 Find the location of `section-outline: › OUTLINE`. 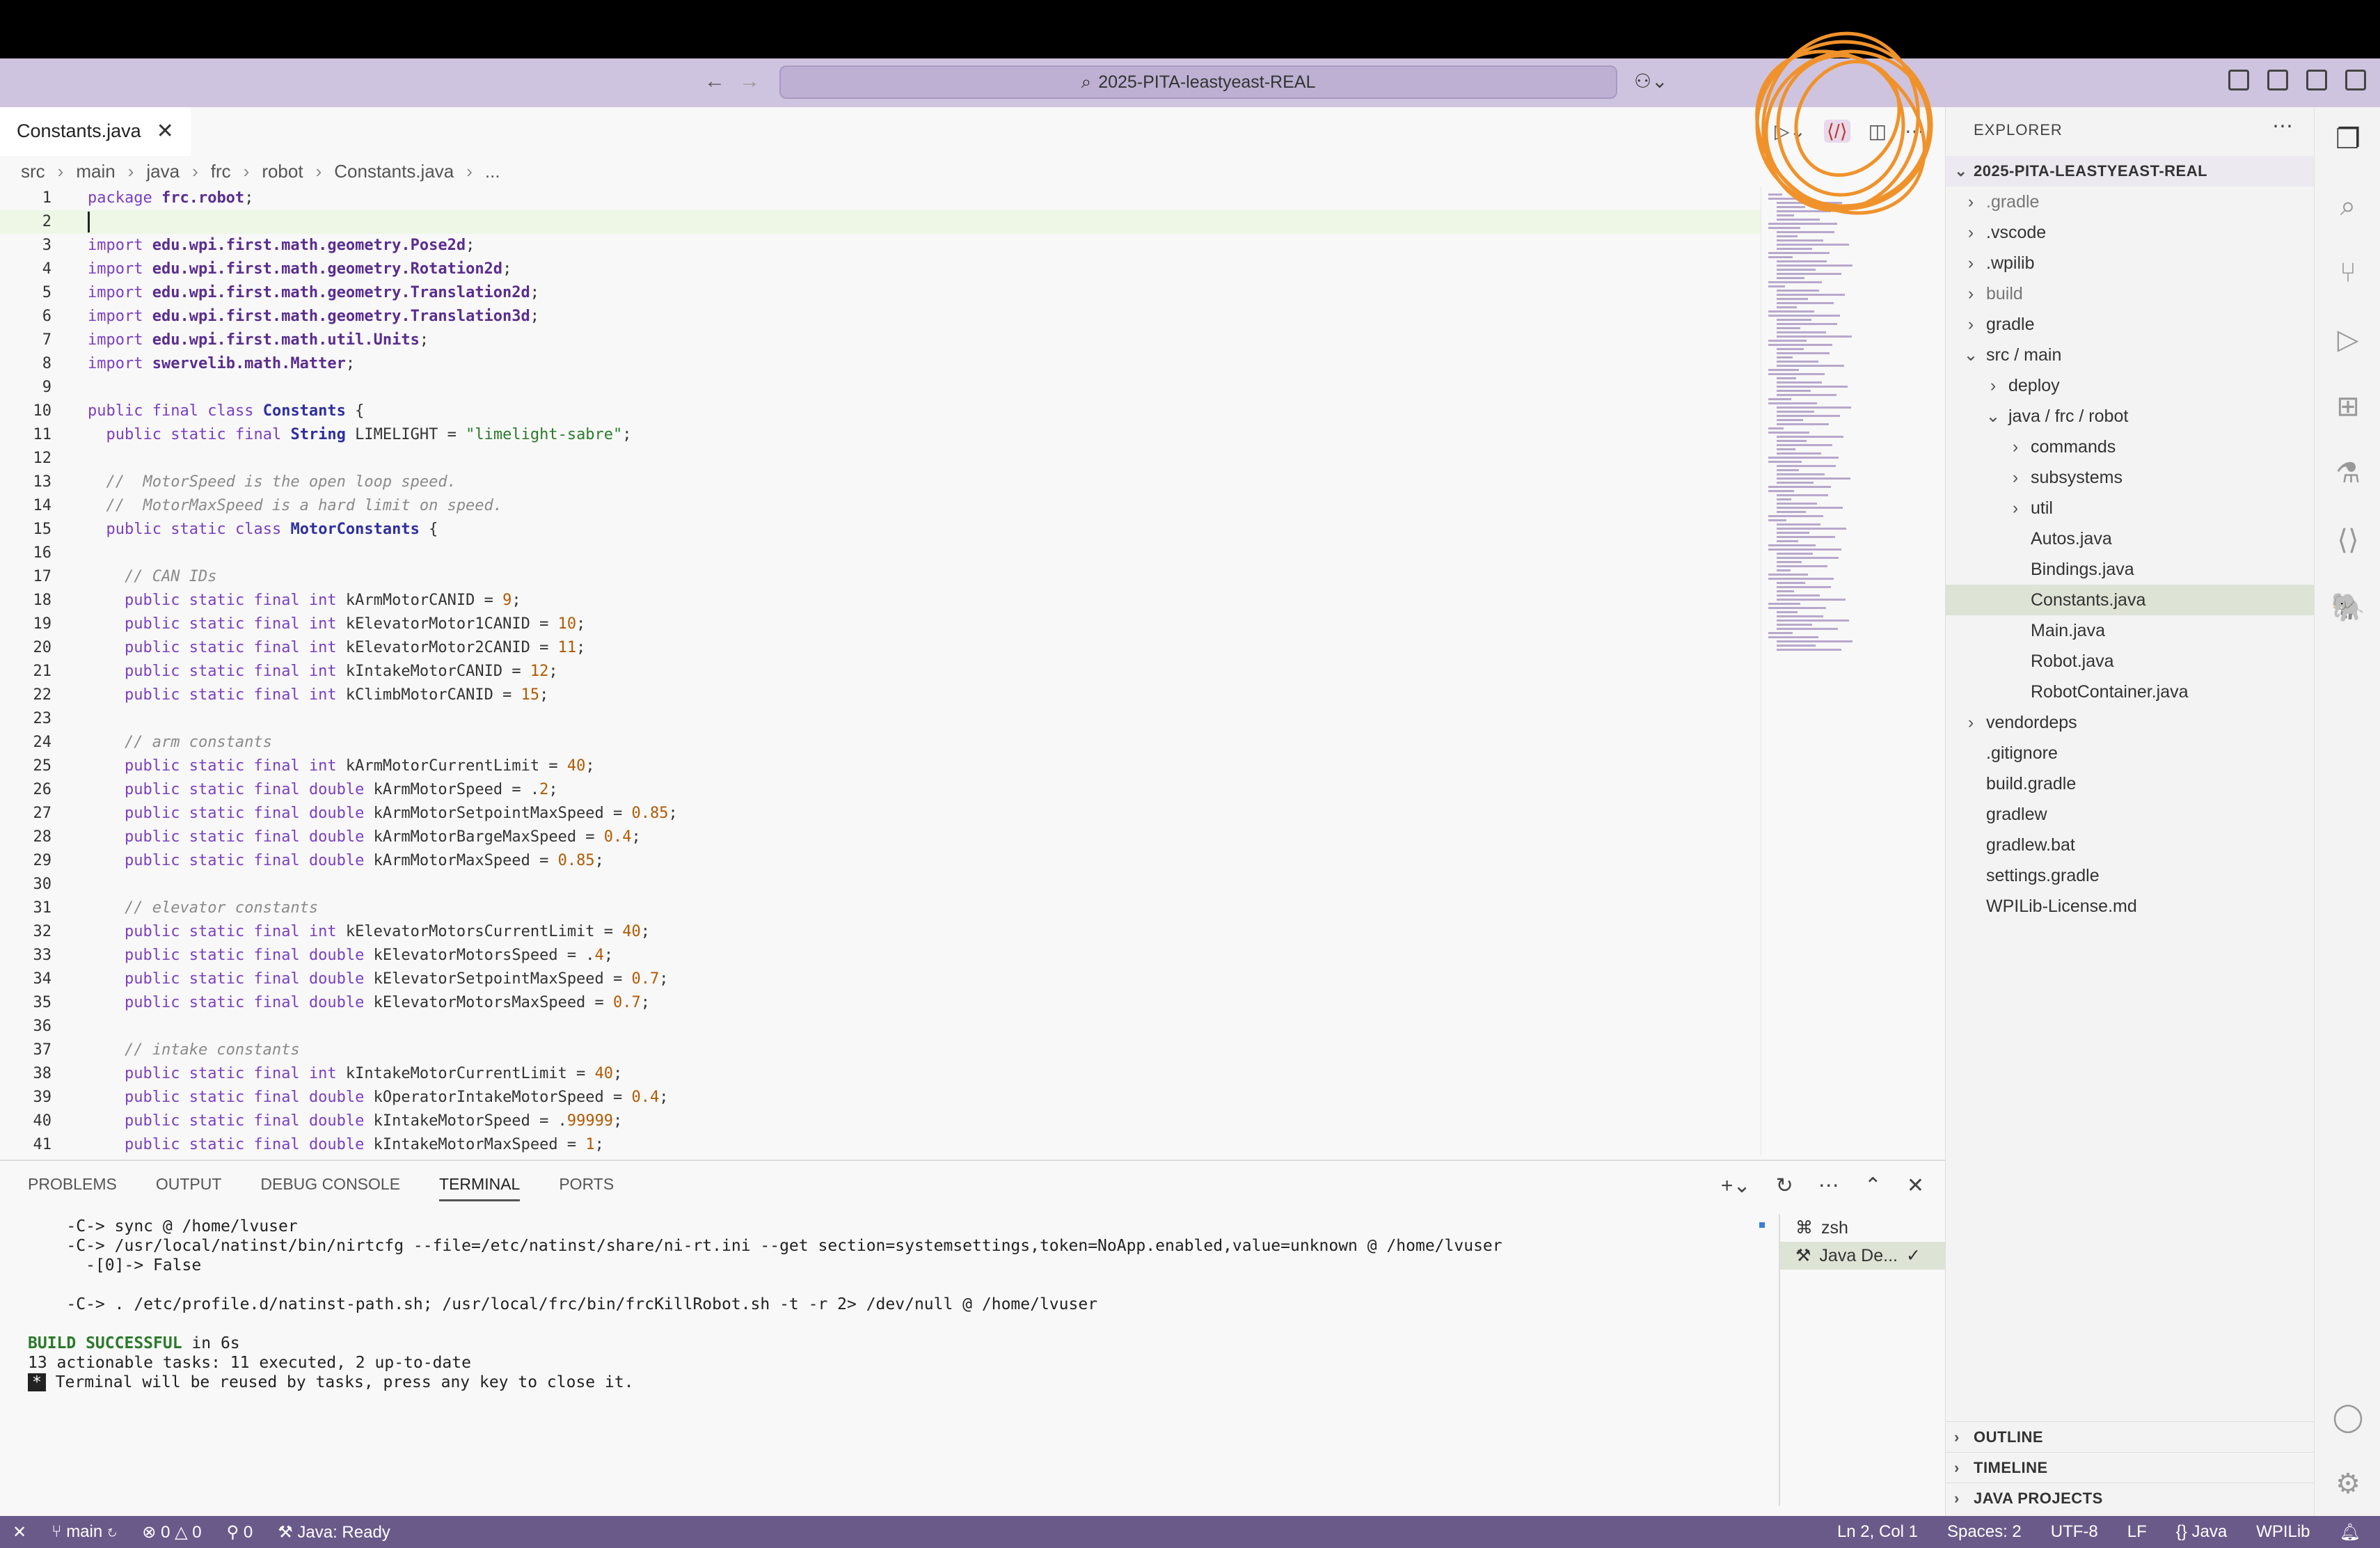

section-outline: › OUTLINE is located at coordinates (2130, 1436).